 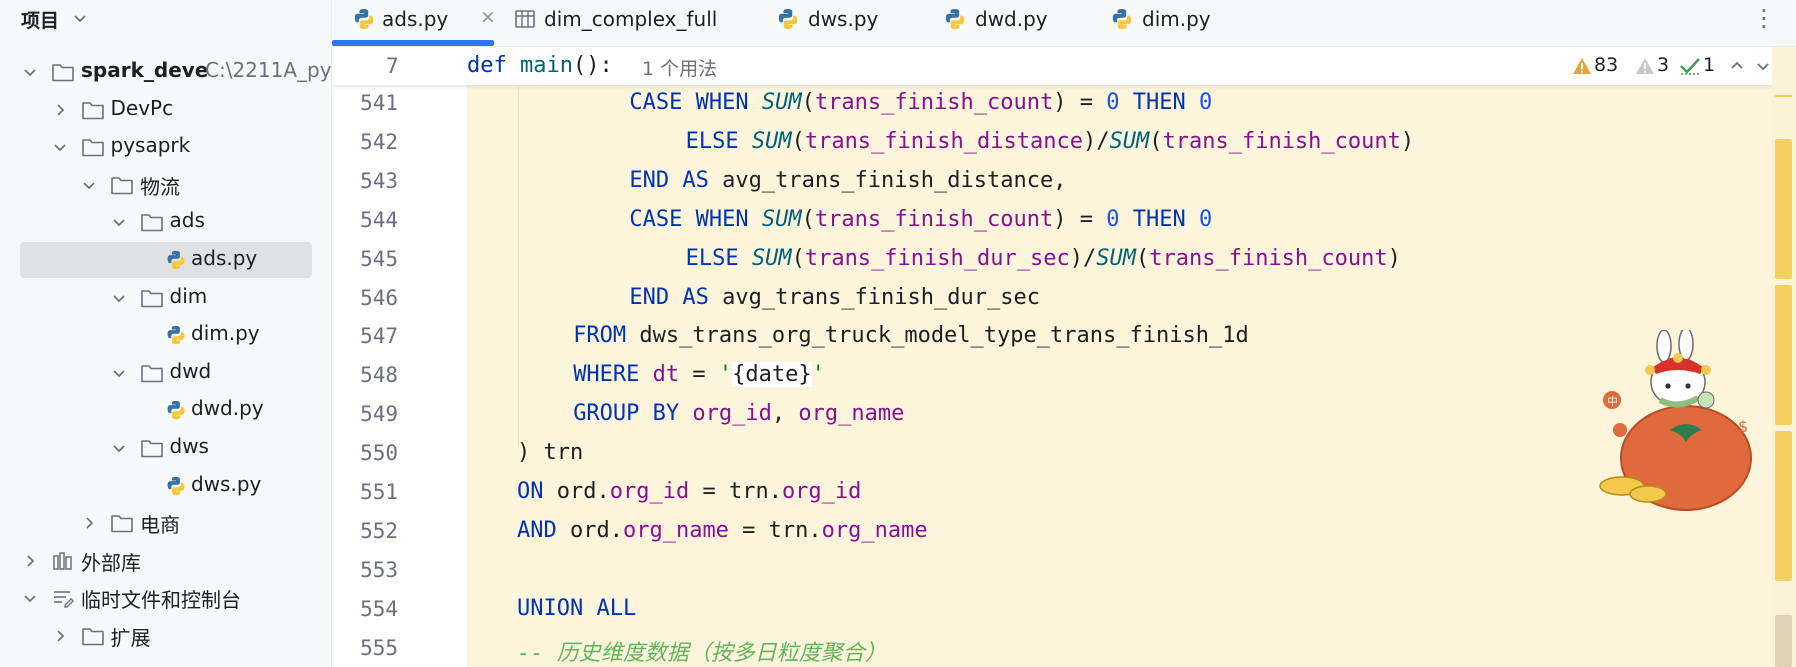 What do you see at coordinates (165, 447) in the screenshot?
I see `tree-item-dws: dws` at bounding box center [165, 447].